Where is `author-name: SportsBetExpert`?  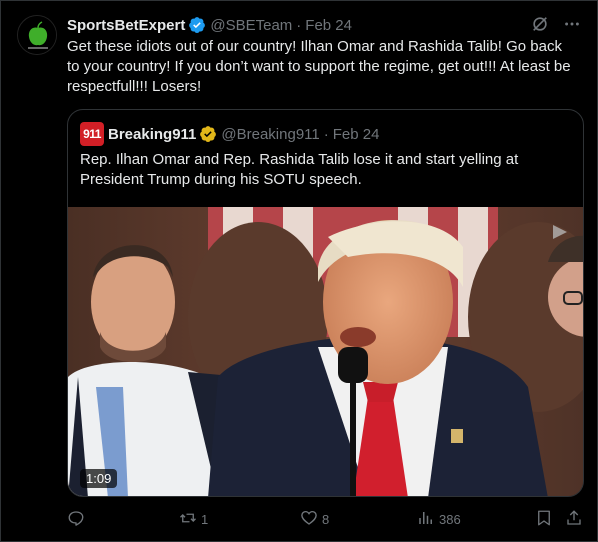 author-name: SportsBetExpert is located at coordinates (126, 25).